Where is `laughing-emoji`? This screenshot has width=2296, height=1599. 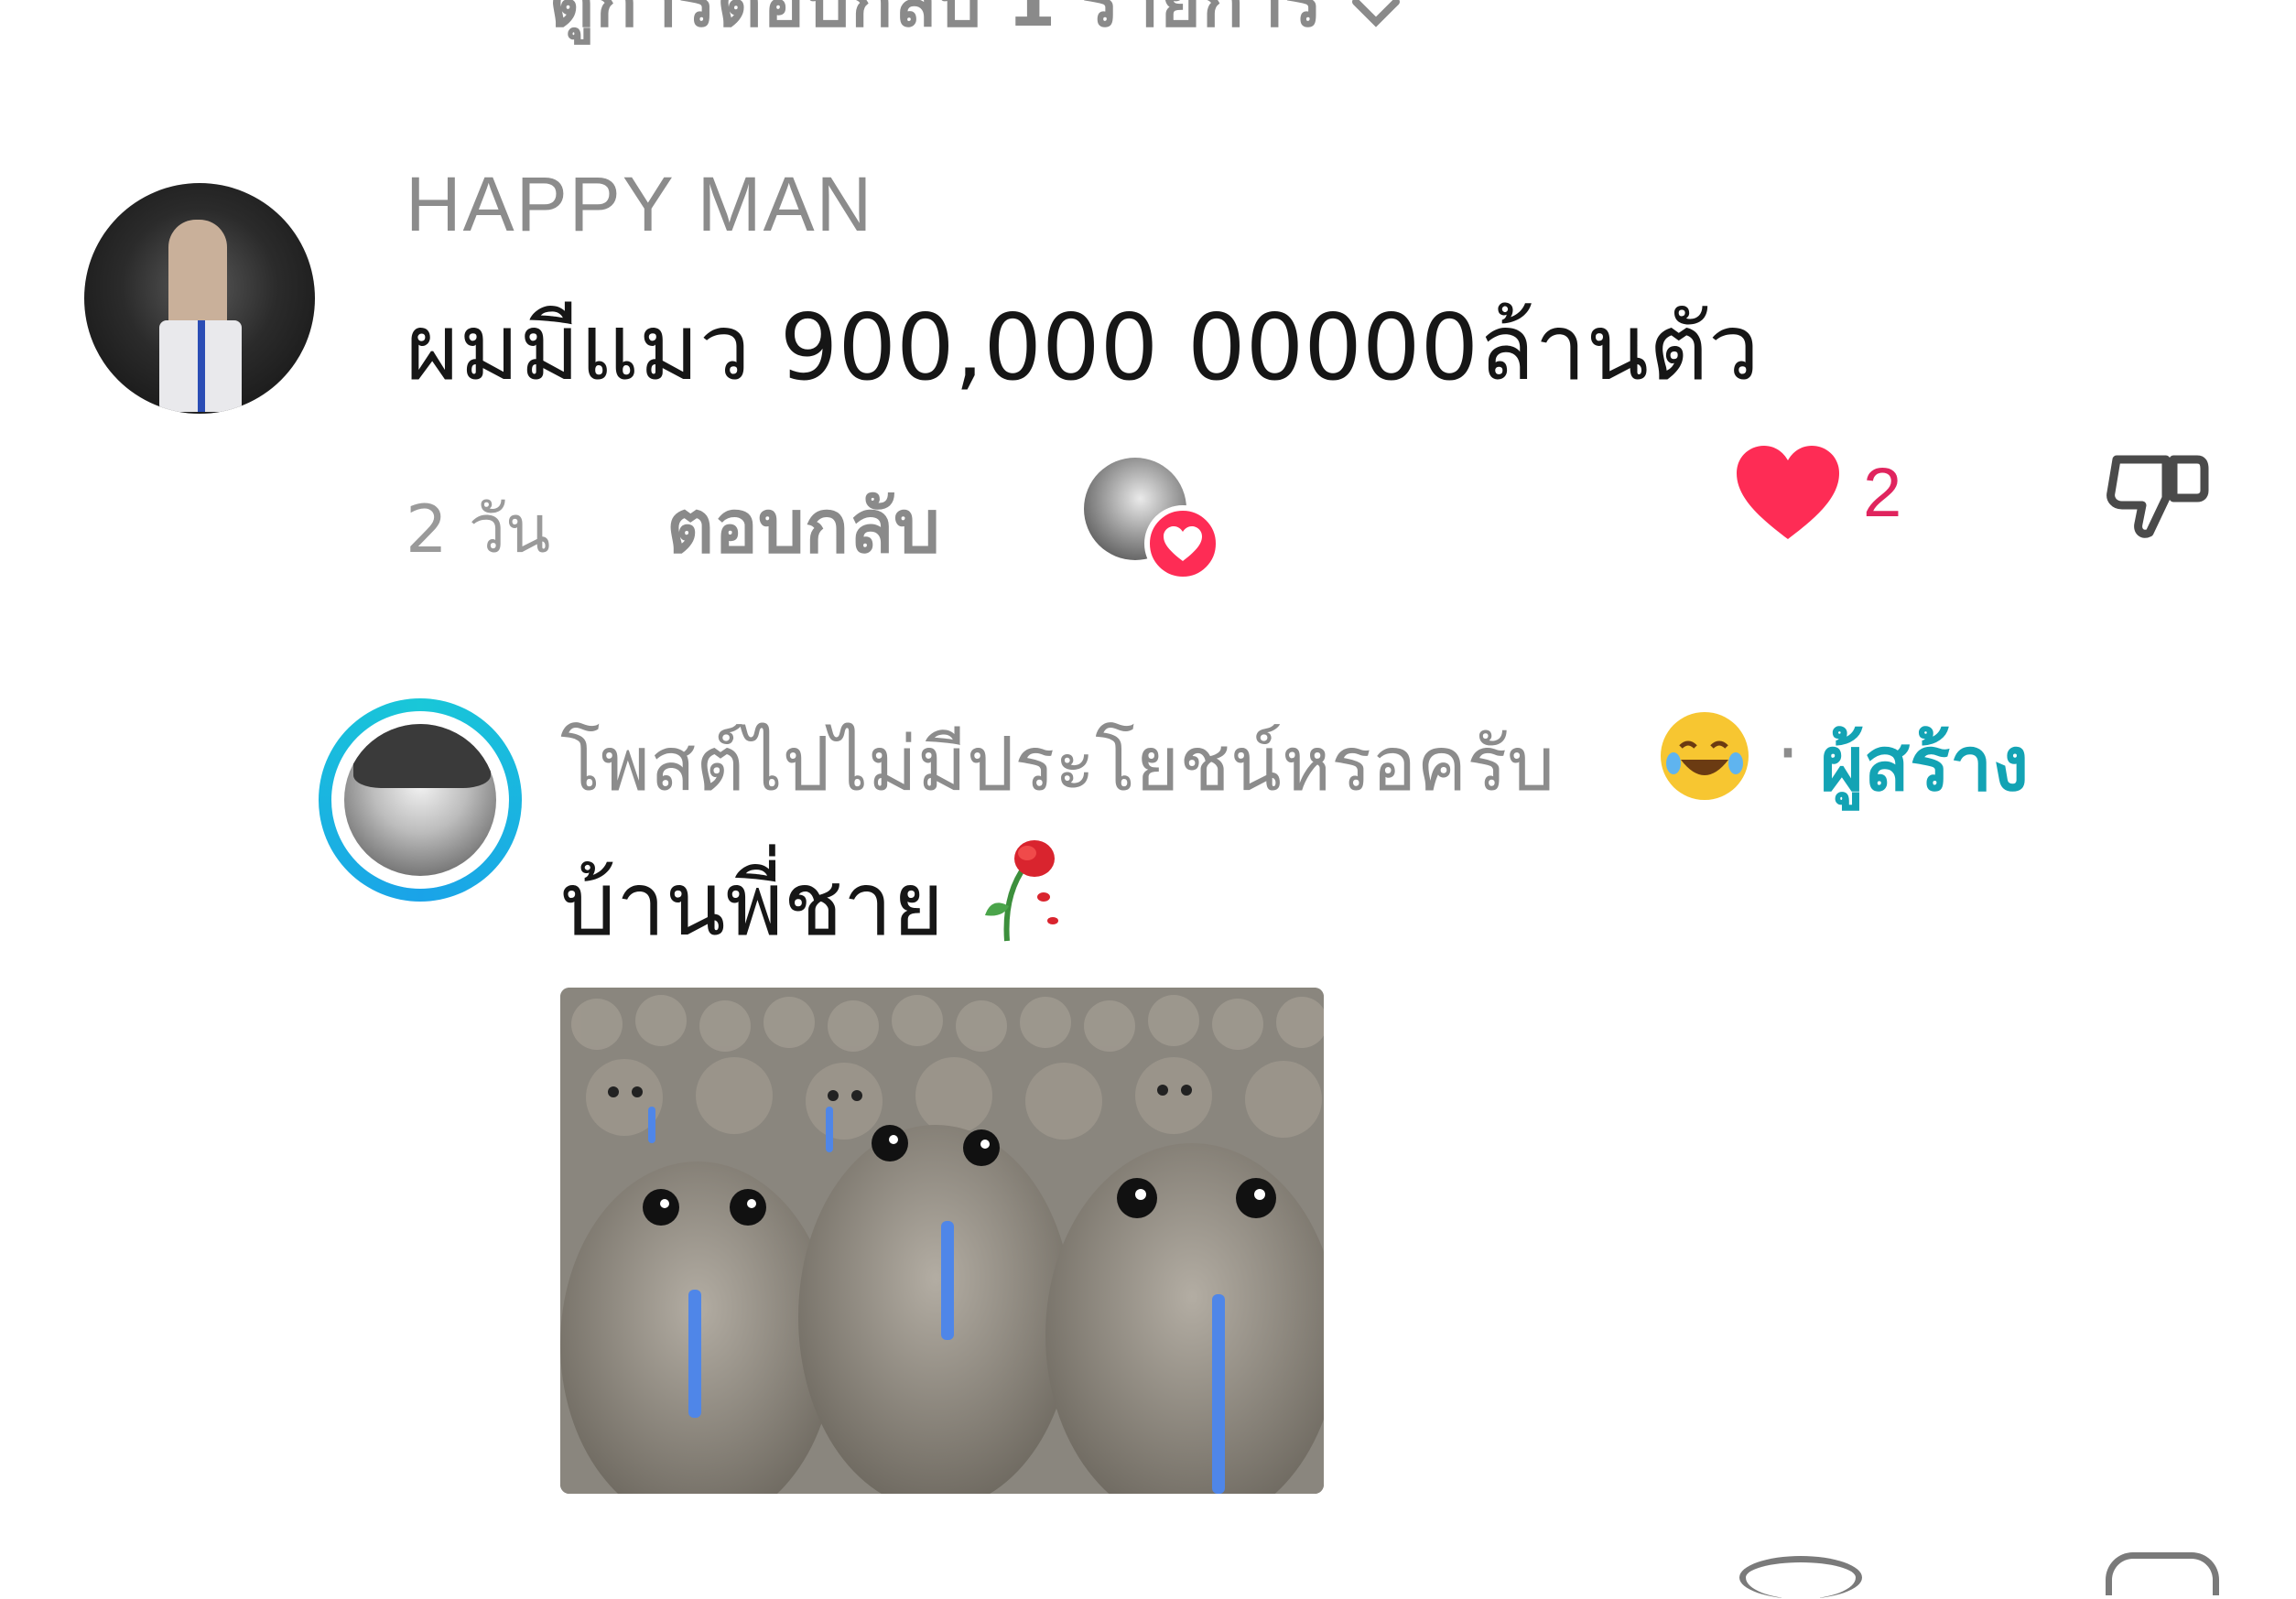
laughing-emoji is located at coordinates (1705, 756).